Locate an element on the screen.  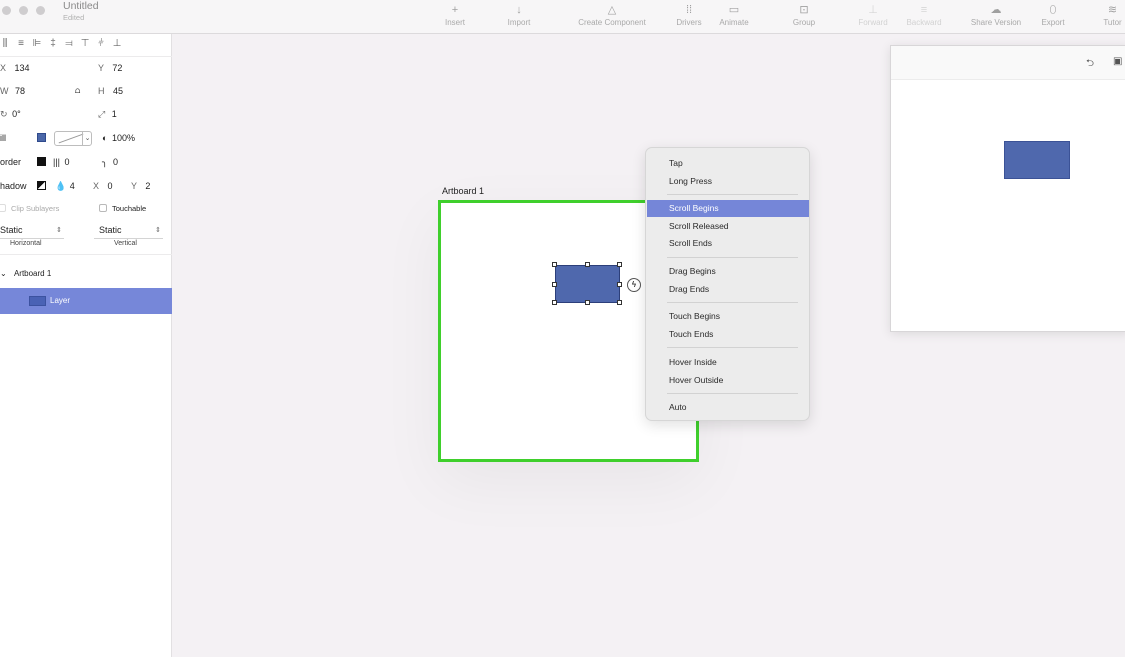
insert-button: + Insert is located at coordinates (455, 14).